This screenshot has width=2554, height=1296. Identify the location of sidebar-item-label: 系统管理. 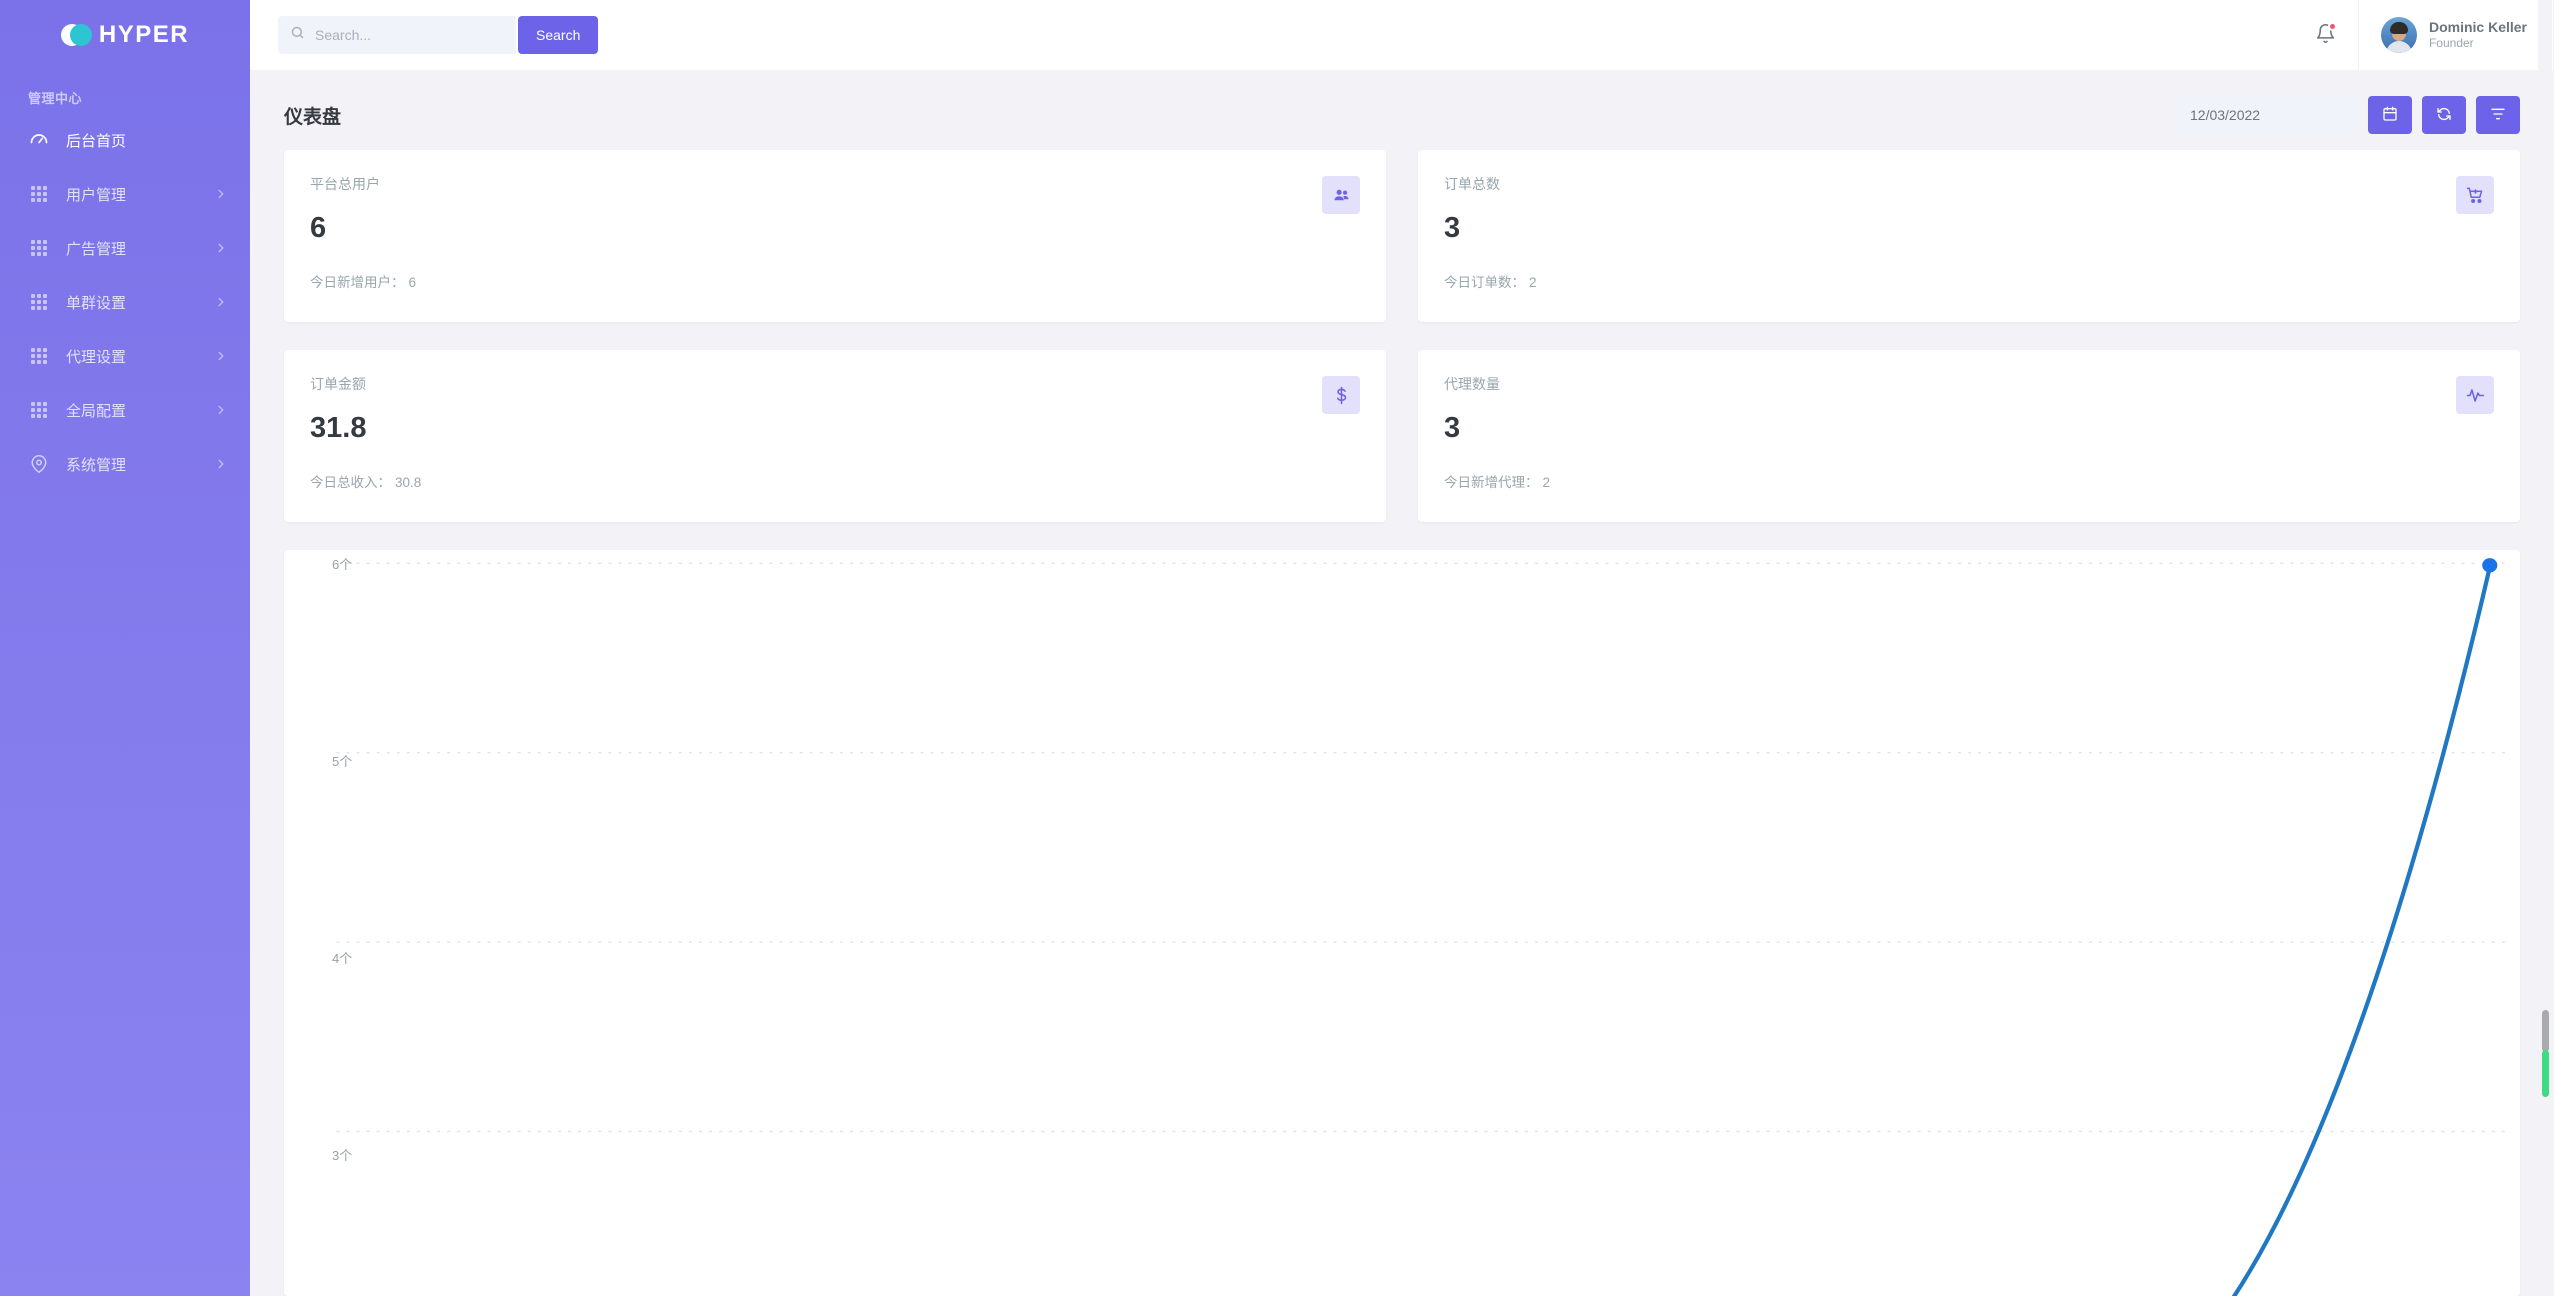
(96, 465).